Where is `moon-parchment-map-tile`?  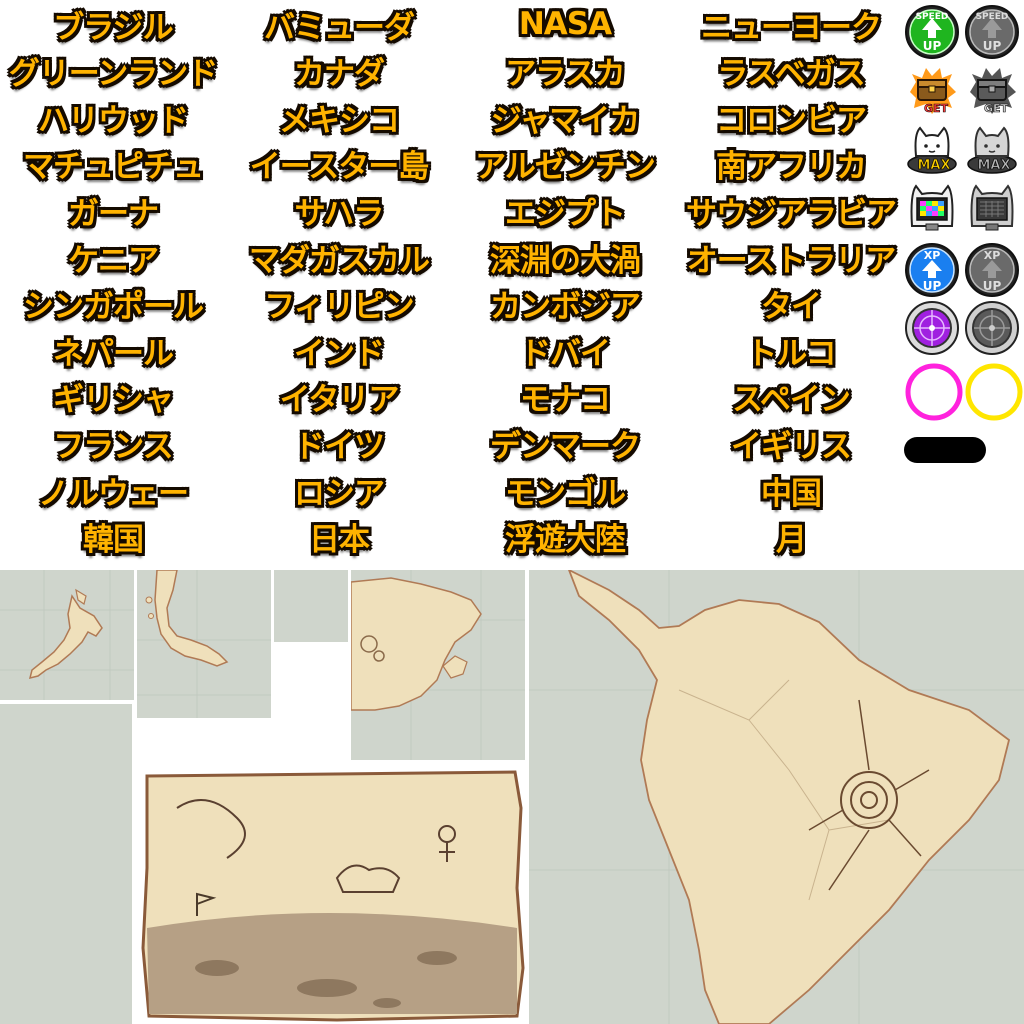 moon-parchment-map-tile is located at coordinates (332, 896).